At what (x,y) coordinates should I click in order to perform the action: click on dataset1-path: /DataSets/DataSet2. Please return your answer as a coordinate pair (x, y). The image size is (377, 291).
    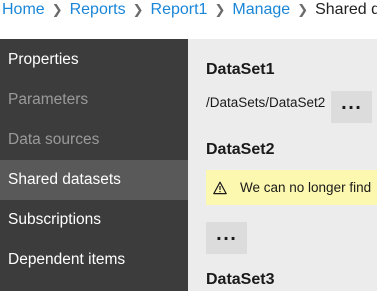
    Looking at the image, I should click on (266, 102).